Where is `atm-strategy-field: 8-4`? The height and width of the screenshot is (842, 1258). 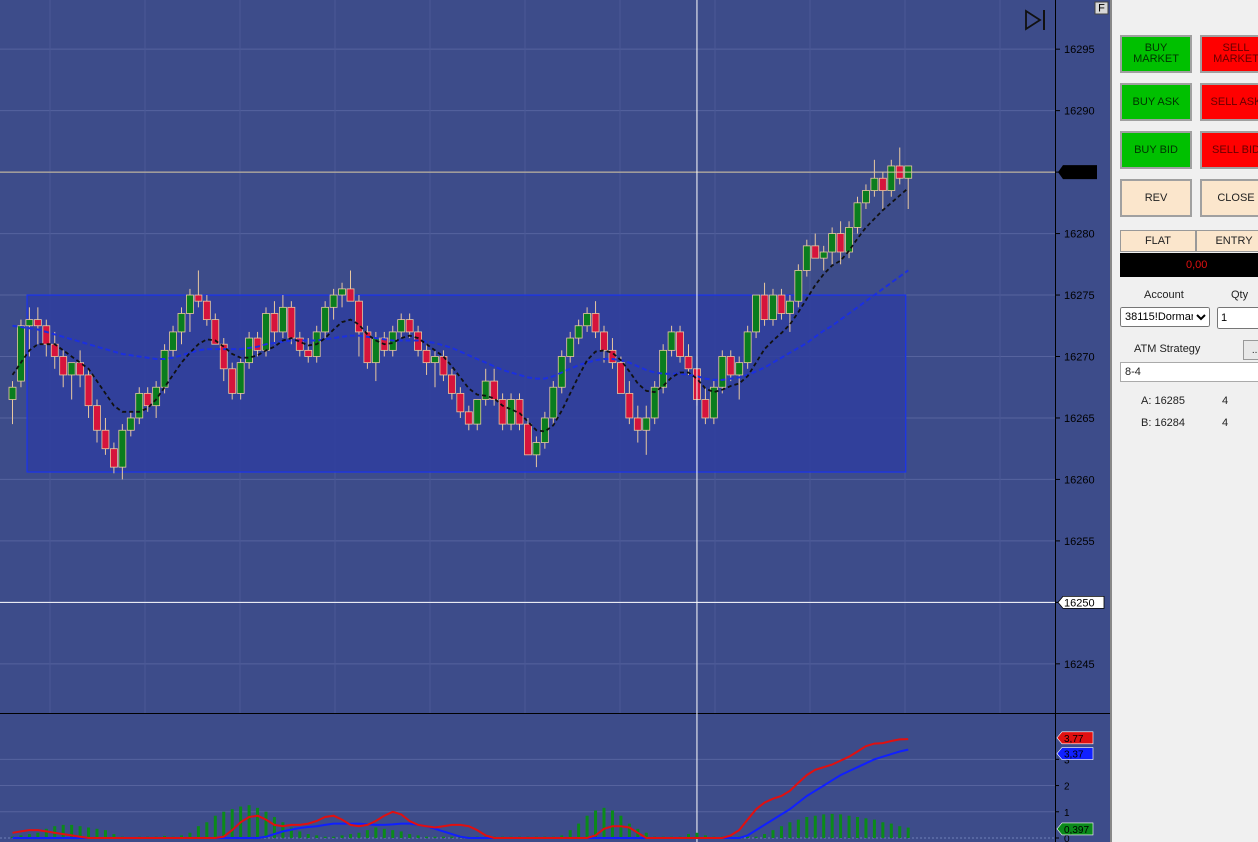
atm-strategy-field: 8-4 is located at coordinates (1189, 372).